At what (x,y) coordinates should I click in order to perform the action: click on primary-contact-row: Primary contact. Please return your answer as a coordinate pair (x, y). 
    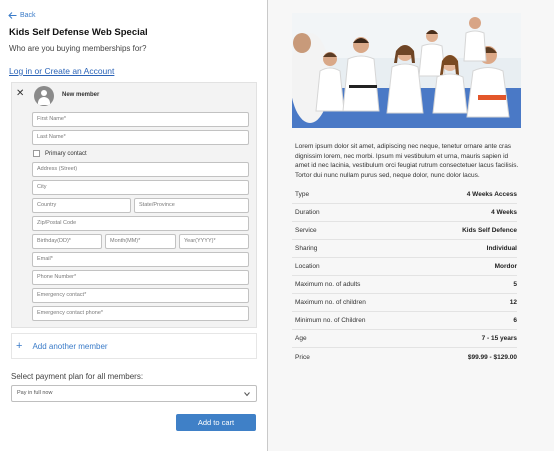
    Looking at the image, I should click on (60, 153).